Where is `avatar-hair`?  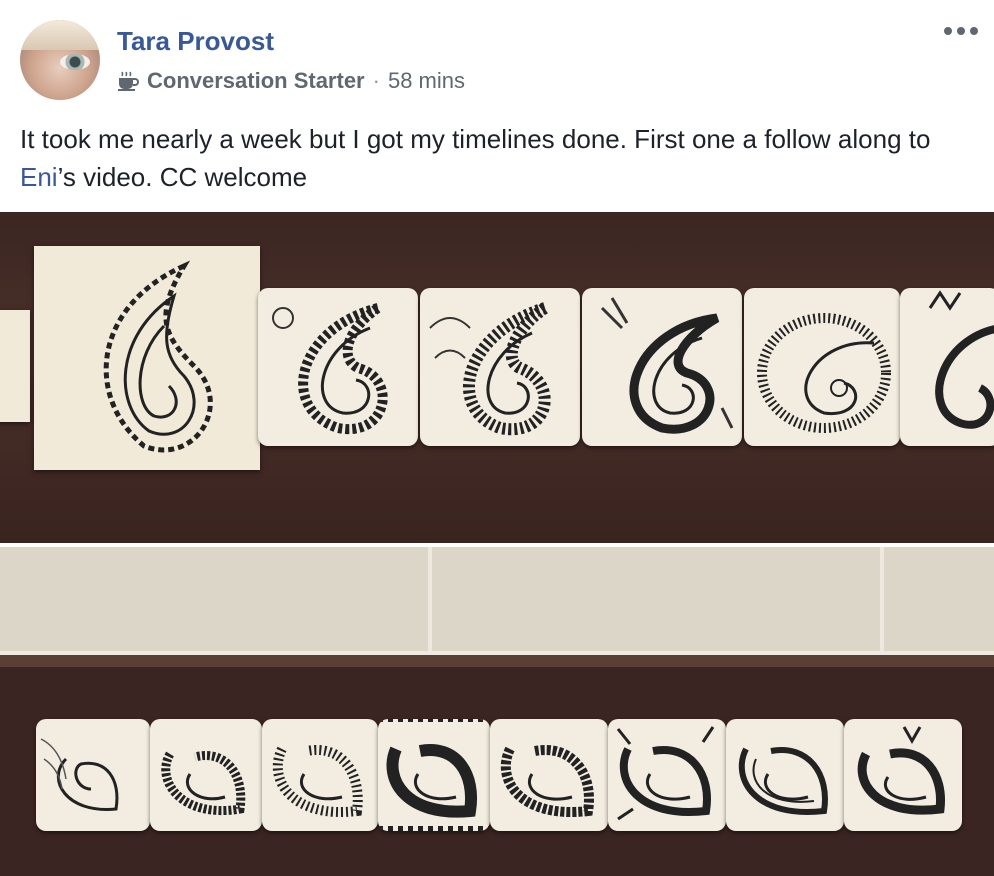 avatar-hair is located at coordinates (60, 35).